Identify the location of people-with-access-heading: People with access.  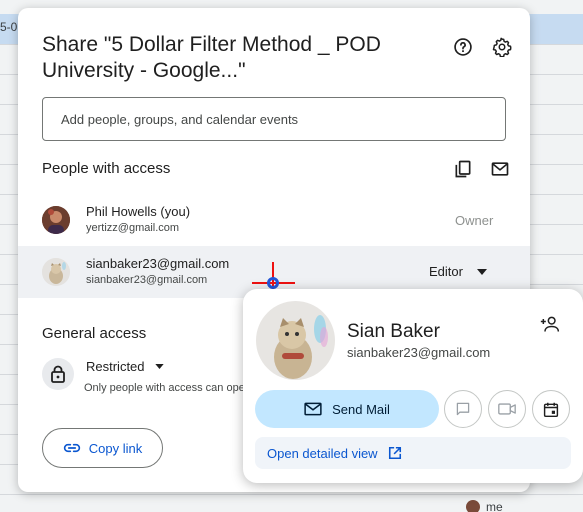
(106, 168).